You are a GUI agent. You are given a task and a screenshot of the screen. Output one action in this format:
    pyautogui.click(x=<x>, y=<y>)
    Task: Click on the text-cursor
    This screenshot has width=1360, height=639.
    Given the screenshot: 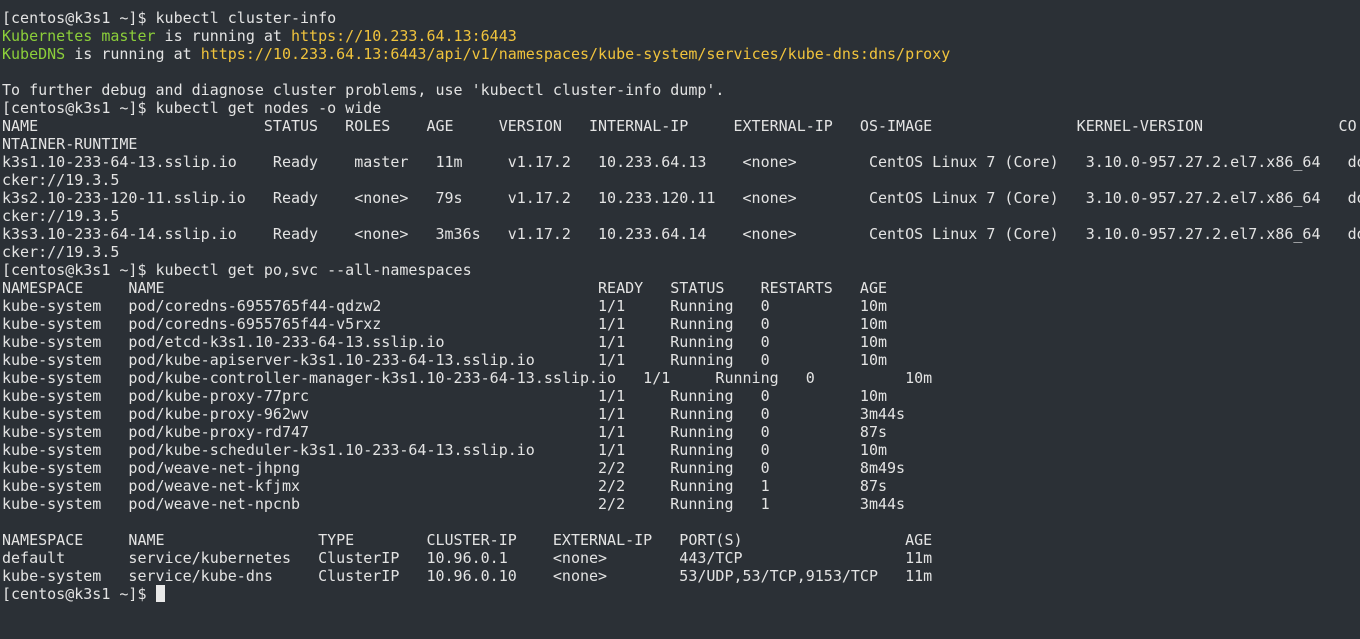 What is the action you would take?
    pyautogui.click(x=160, y=593)
    